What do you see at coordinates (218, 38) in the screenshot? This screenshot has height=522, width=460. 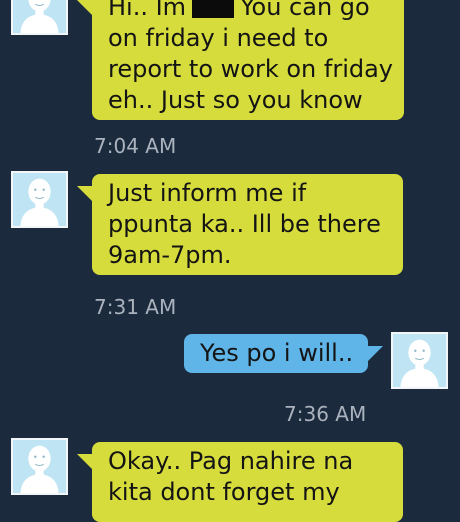 I see `message-text: on friday i need to` at bounding box center [218, 38].